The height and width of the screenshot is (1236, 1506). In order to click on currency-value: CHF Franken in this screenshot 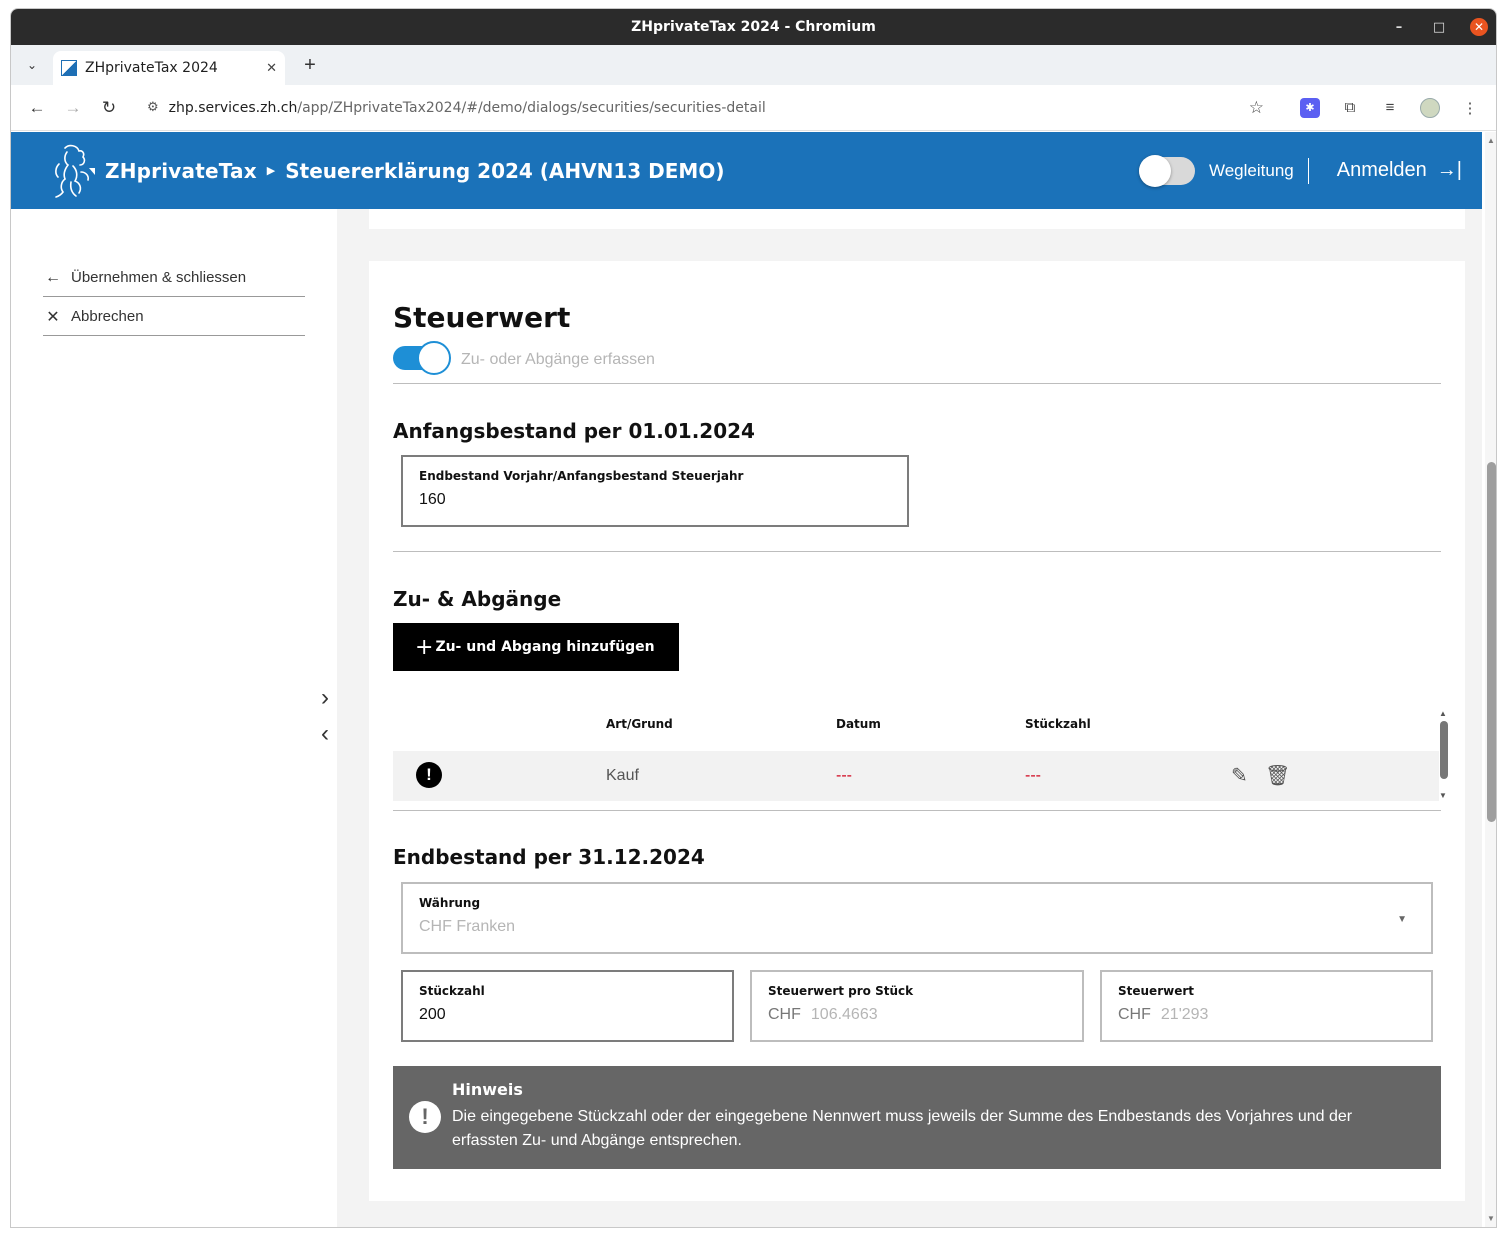, I will do `click(467, 926)`.